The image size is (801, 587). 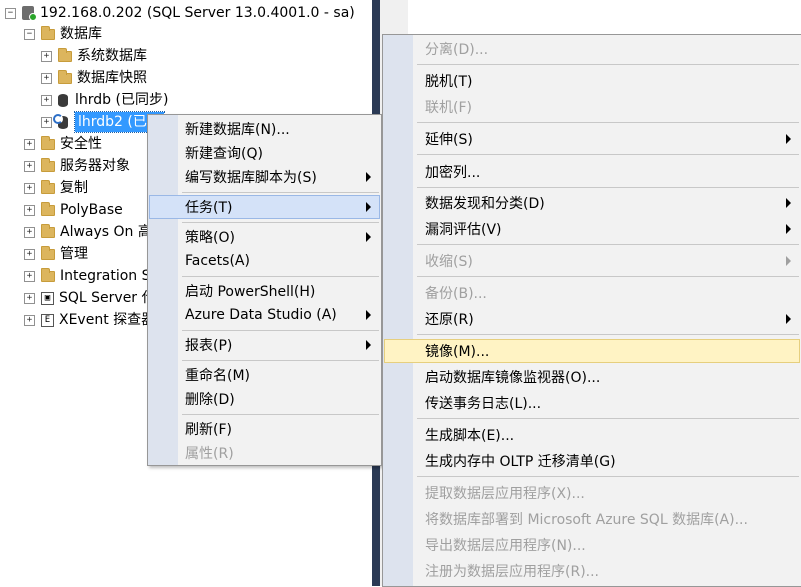 What do you see at coordinates (208, 430) in the screenshot?
I see `menu-item-label: 刷新(F)` at bounding box center [208, 430].